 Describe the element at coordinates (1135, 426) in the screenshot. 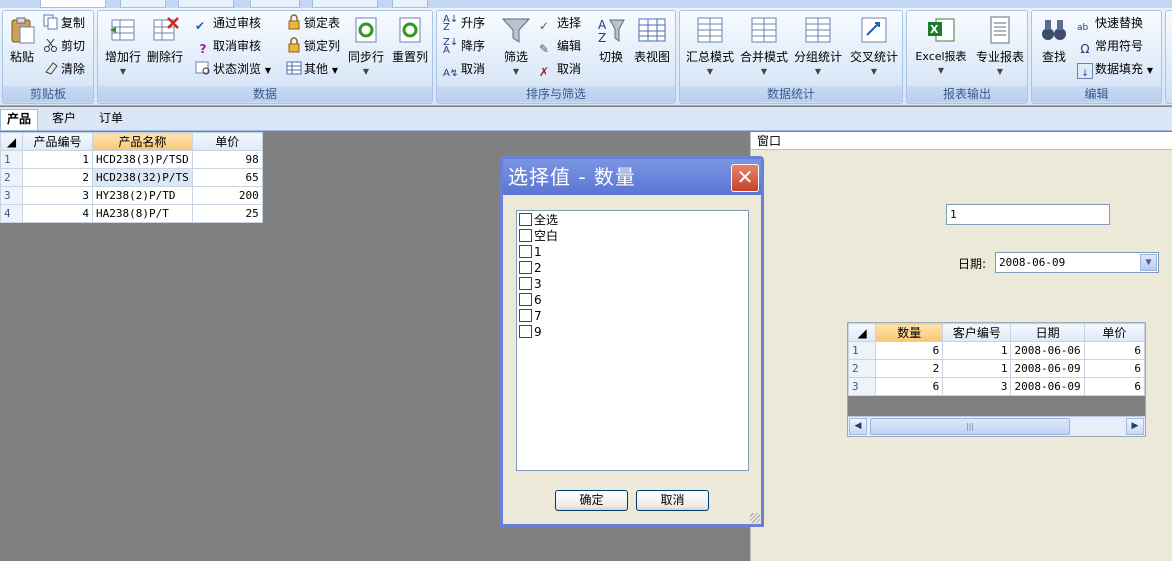

I see `chevron-right-icon: ▶` at that location.